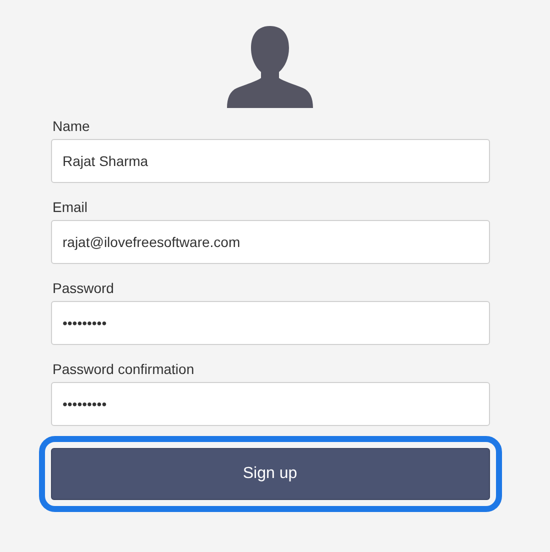  What do you see at coordinates (124, 369) in the screenshot?
I see `field-label: Password confirmation` at bounding box center [124, 369].